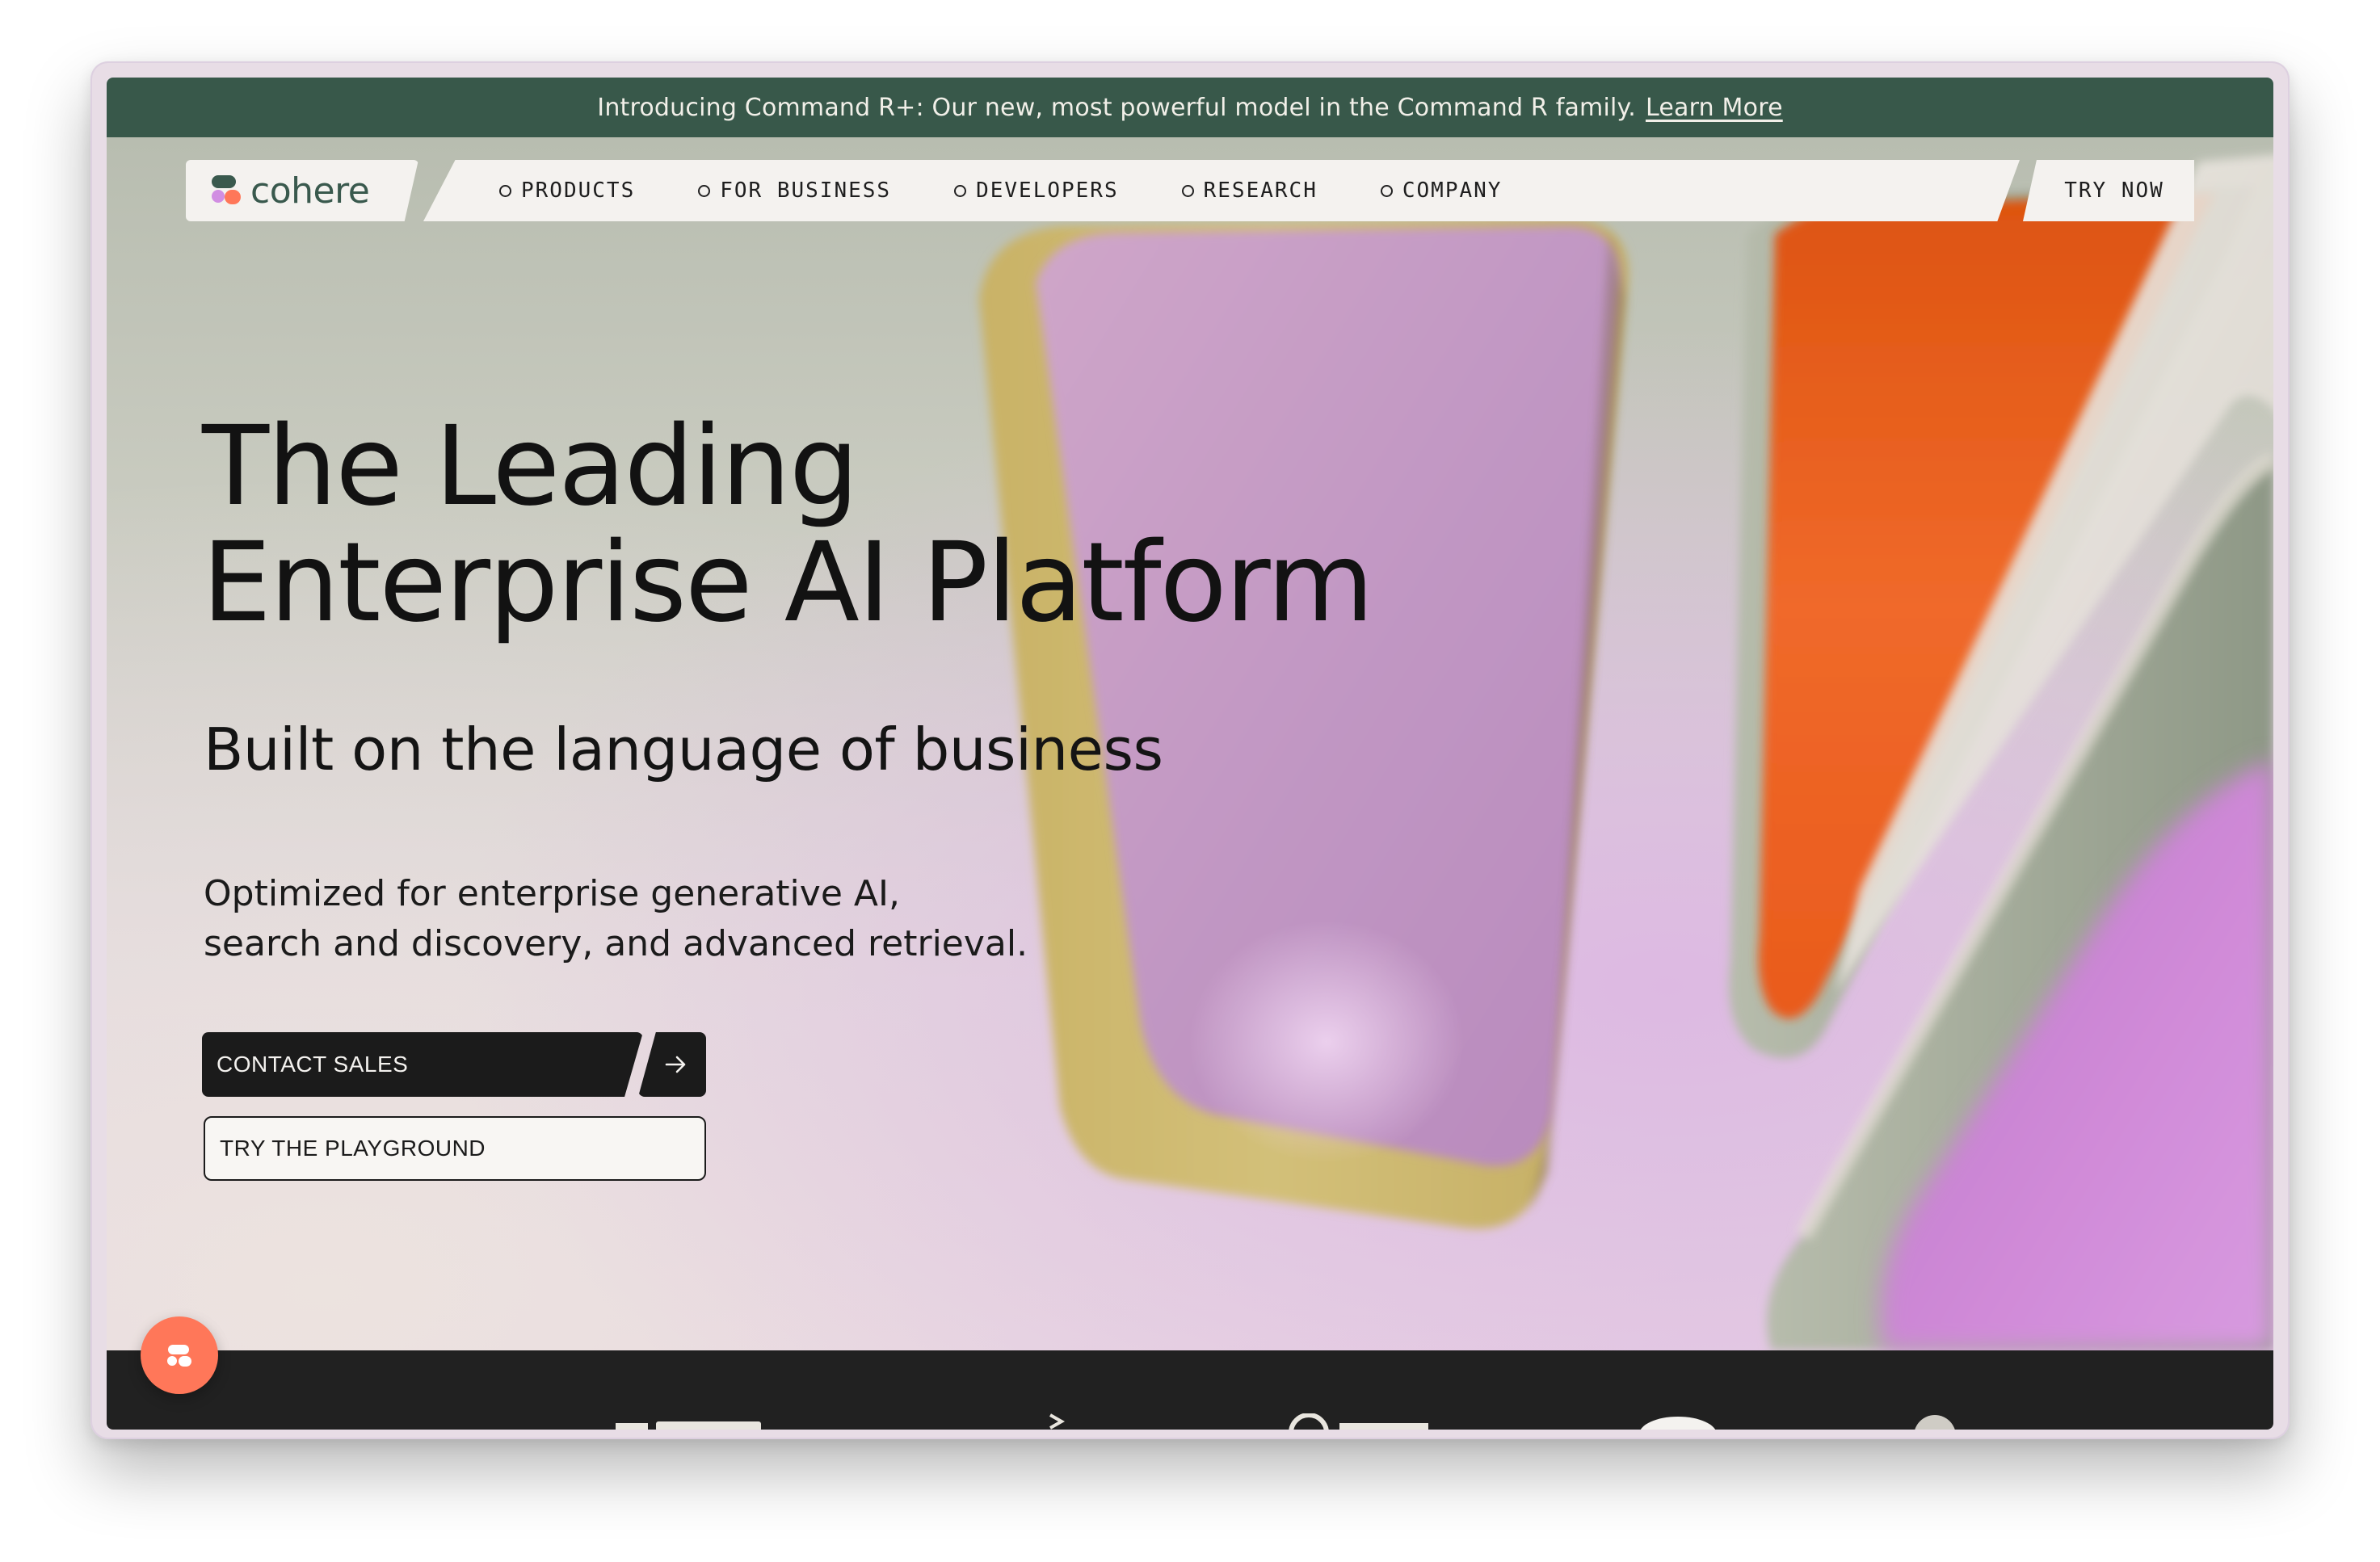  Describe the element at coordinates (788, 583) in the screenshot. I see `headline-line-2: Enterprise AI Platform` at that location.